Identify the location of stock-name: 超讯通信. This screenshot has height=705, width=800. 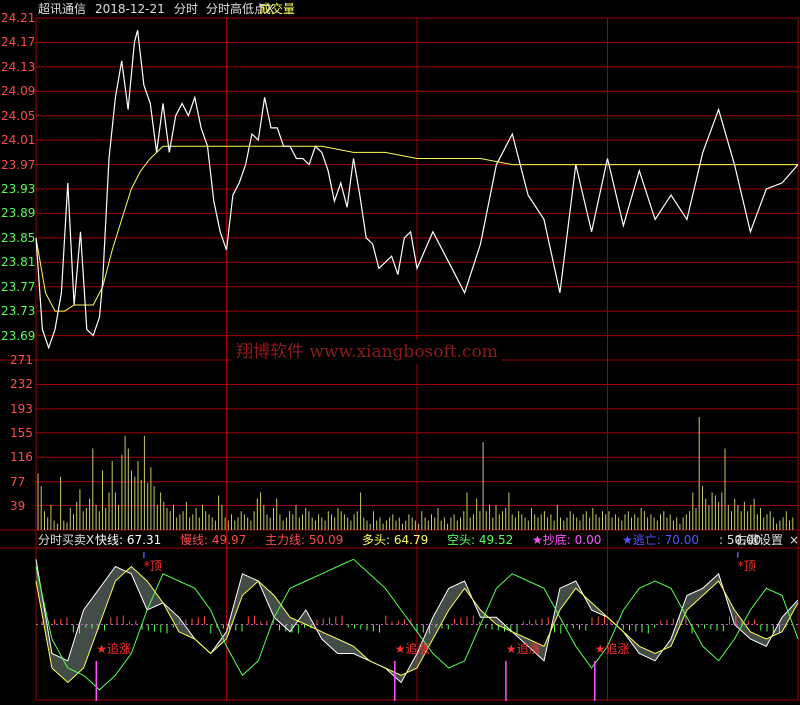
(62, 9).